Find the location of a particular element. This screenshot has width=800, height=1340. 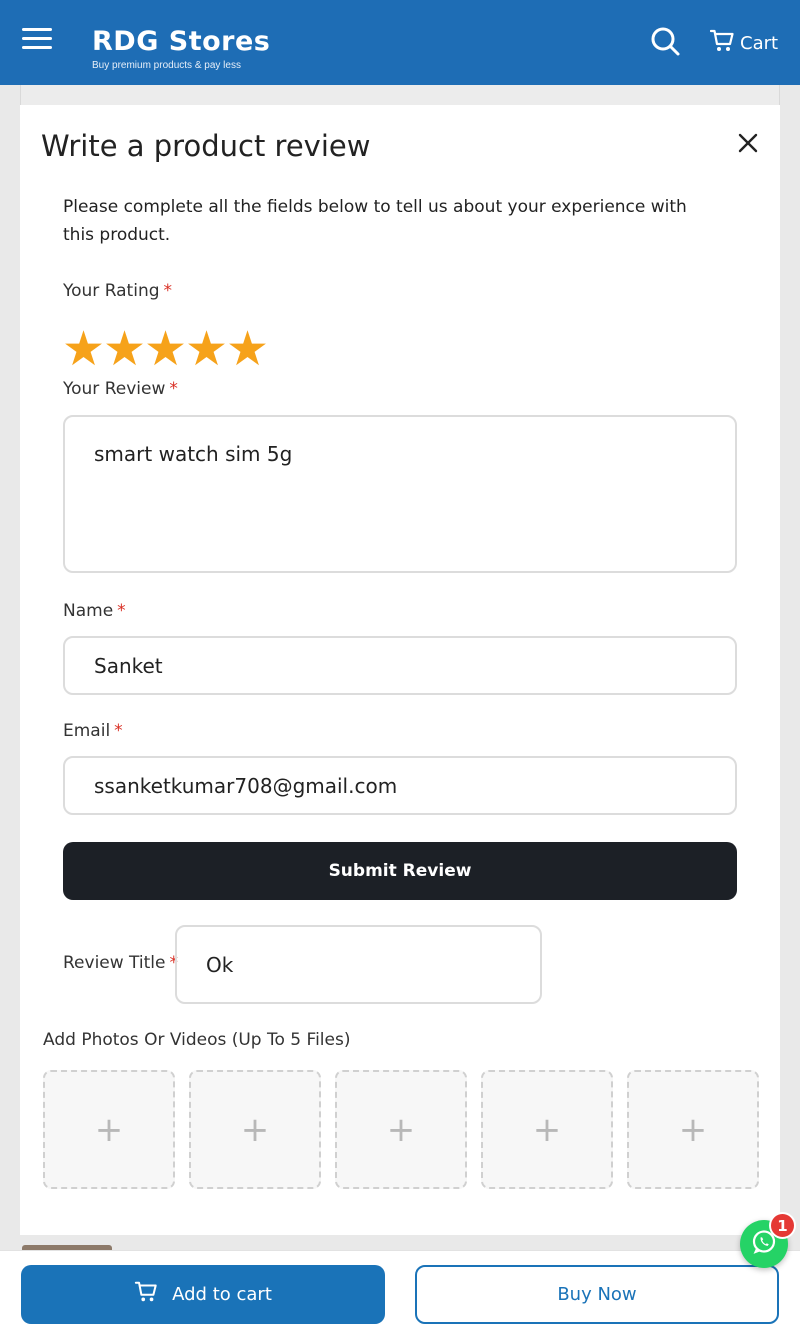

brand-title: RDG Stores is located at coordinates (181, 41).